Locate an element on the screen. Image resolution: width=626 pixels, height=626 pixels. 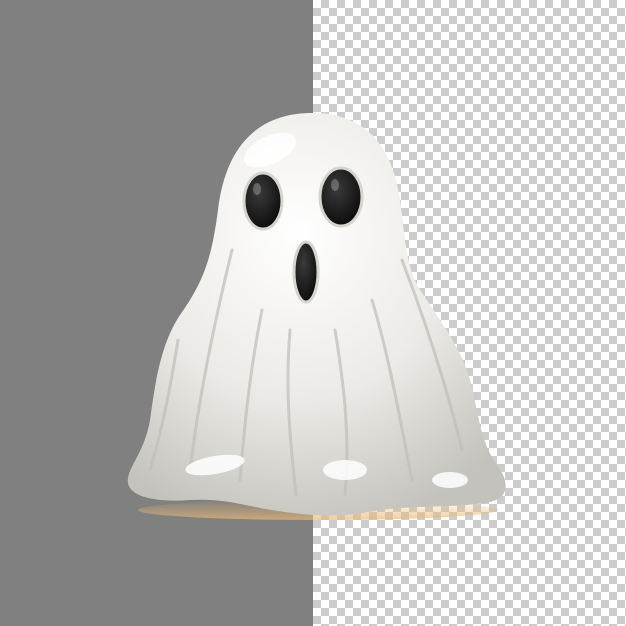
left-eye is located at coordinates (263, 201).